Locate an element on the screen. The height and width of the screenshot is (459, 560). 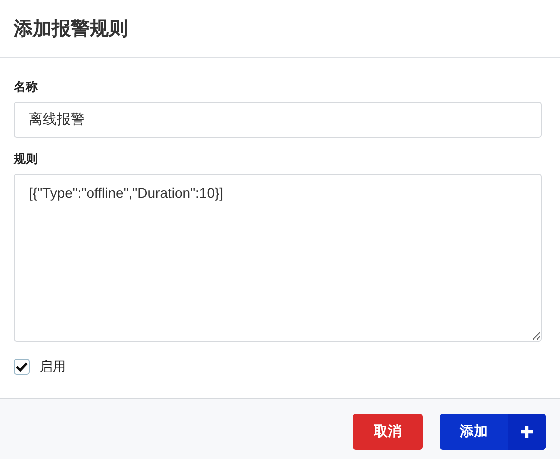
checkbox is located at coordinates (22, 367).